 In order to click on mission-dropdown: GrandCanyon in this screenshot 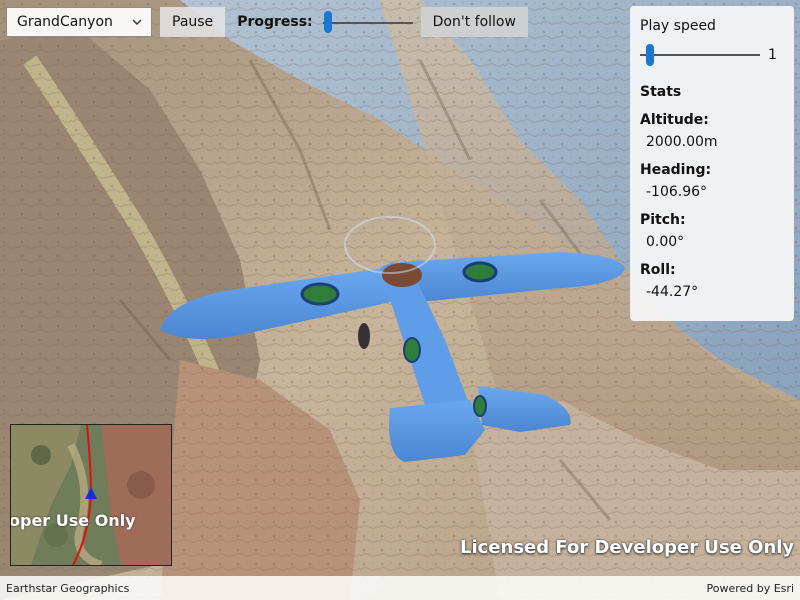, I will do `click(79, 22)`.